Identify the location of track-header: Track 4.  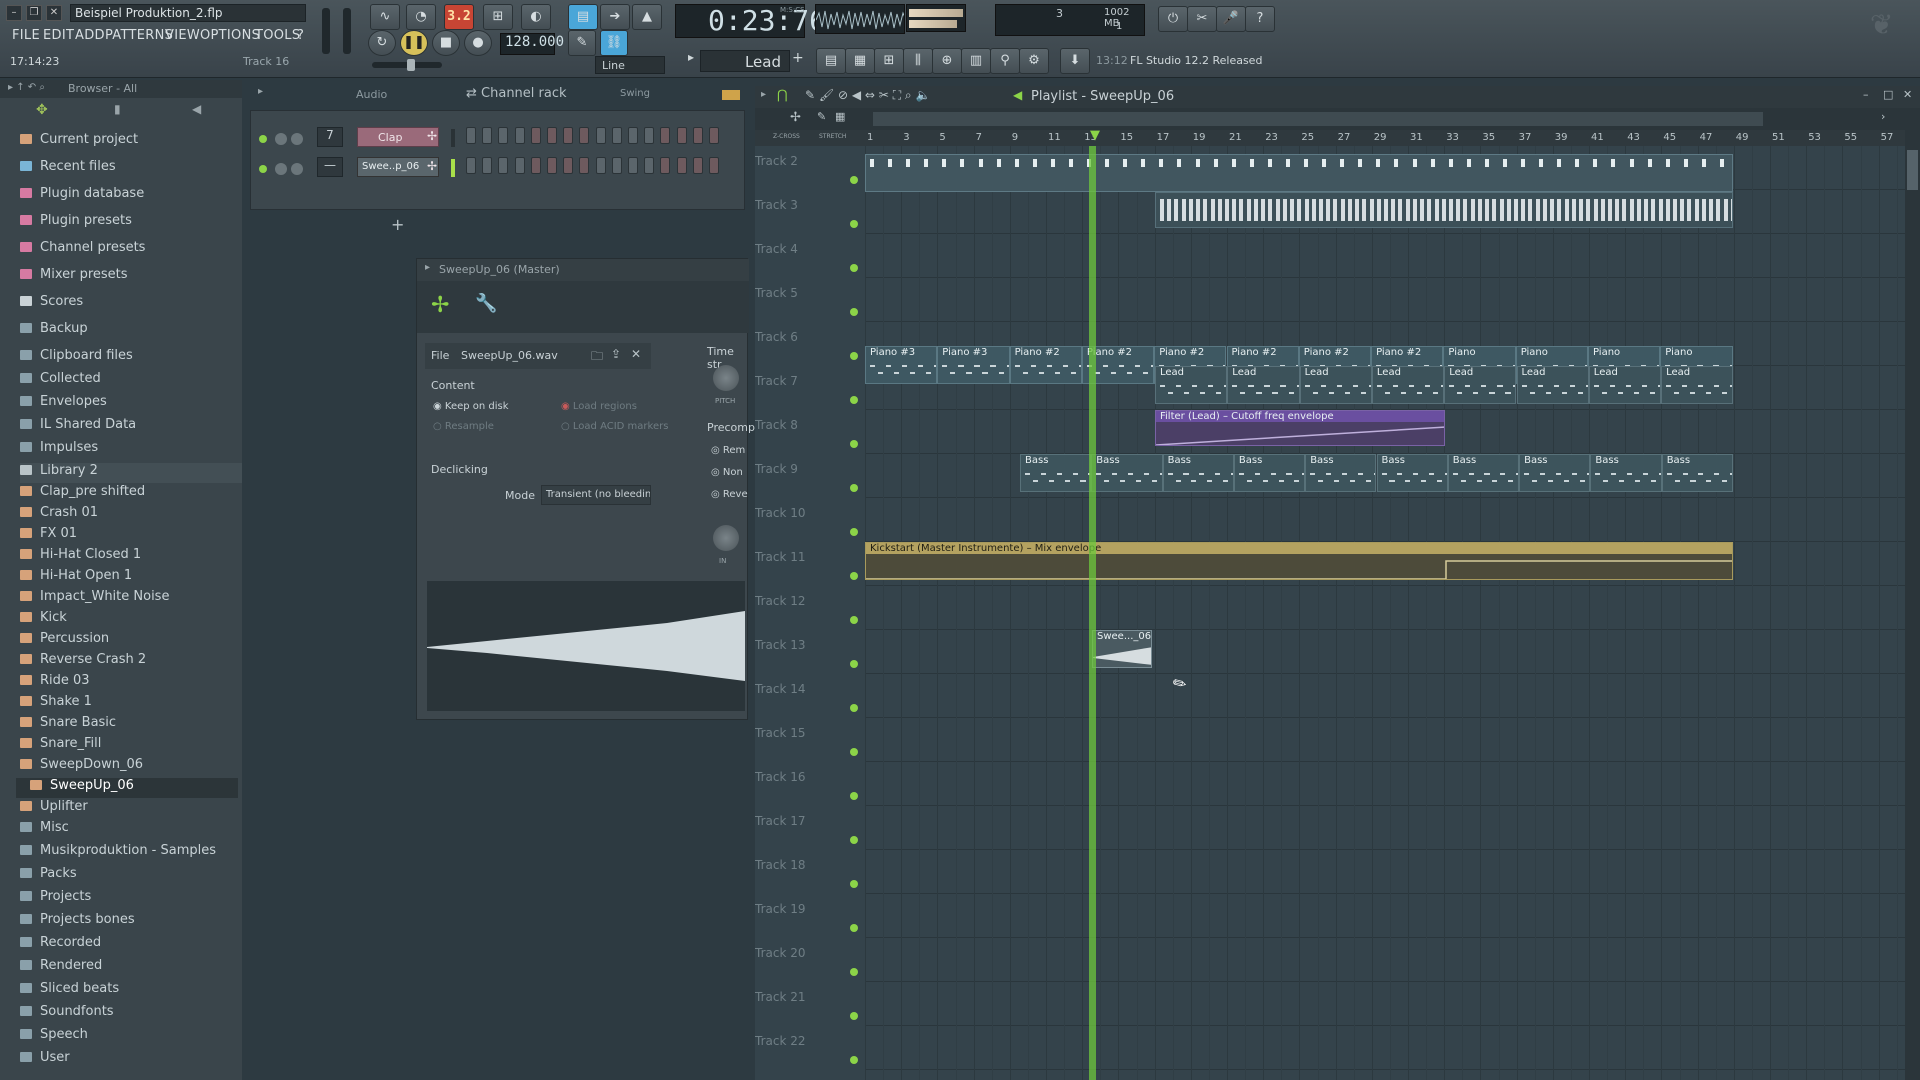
(810, 256).